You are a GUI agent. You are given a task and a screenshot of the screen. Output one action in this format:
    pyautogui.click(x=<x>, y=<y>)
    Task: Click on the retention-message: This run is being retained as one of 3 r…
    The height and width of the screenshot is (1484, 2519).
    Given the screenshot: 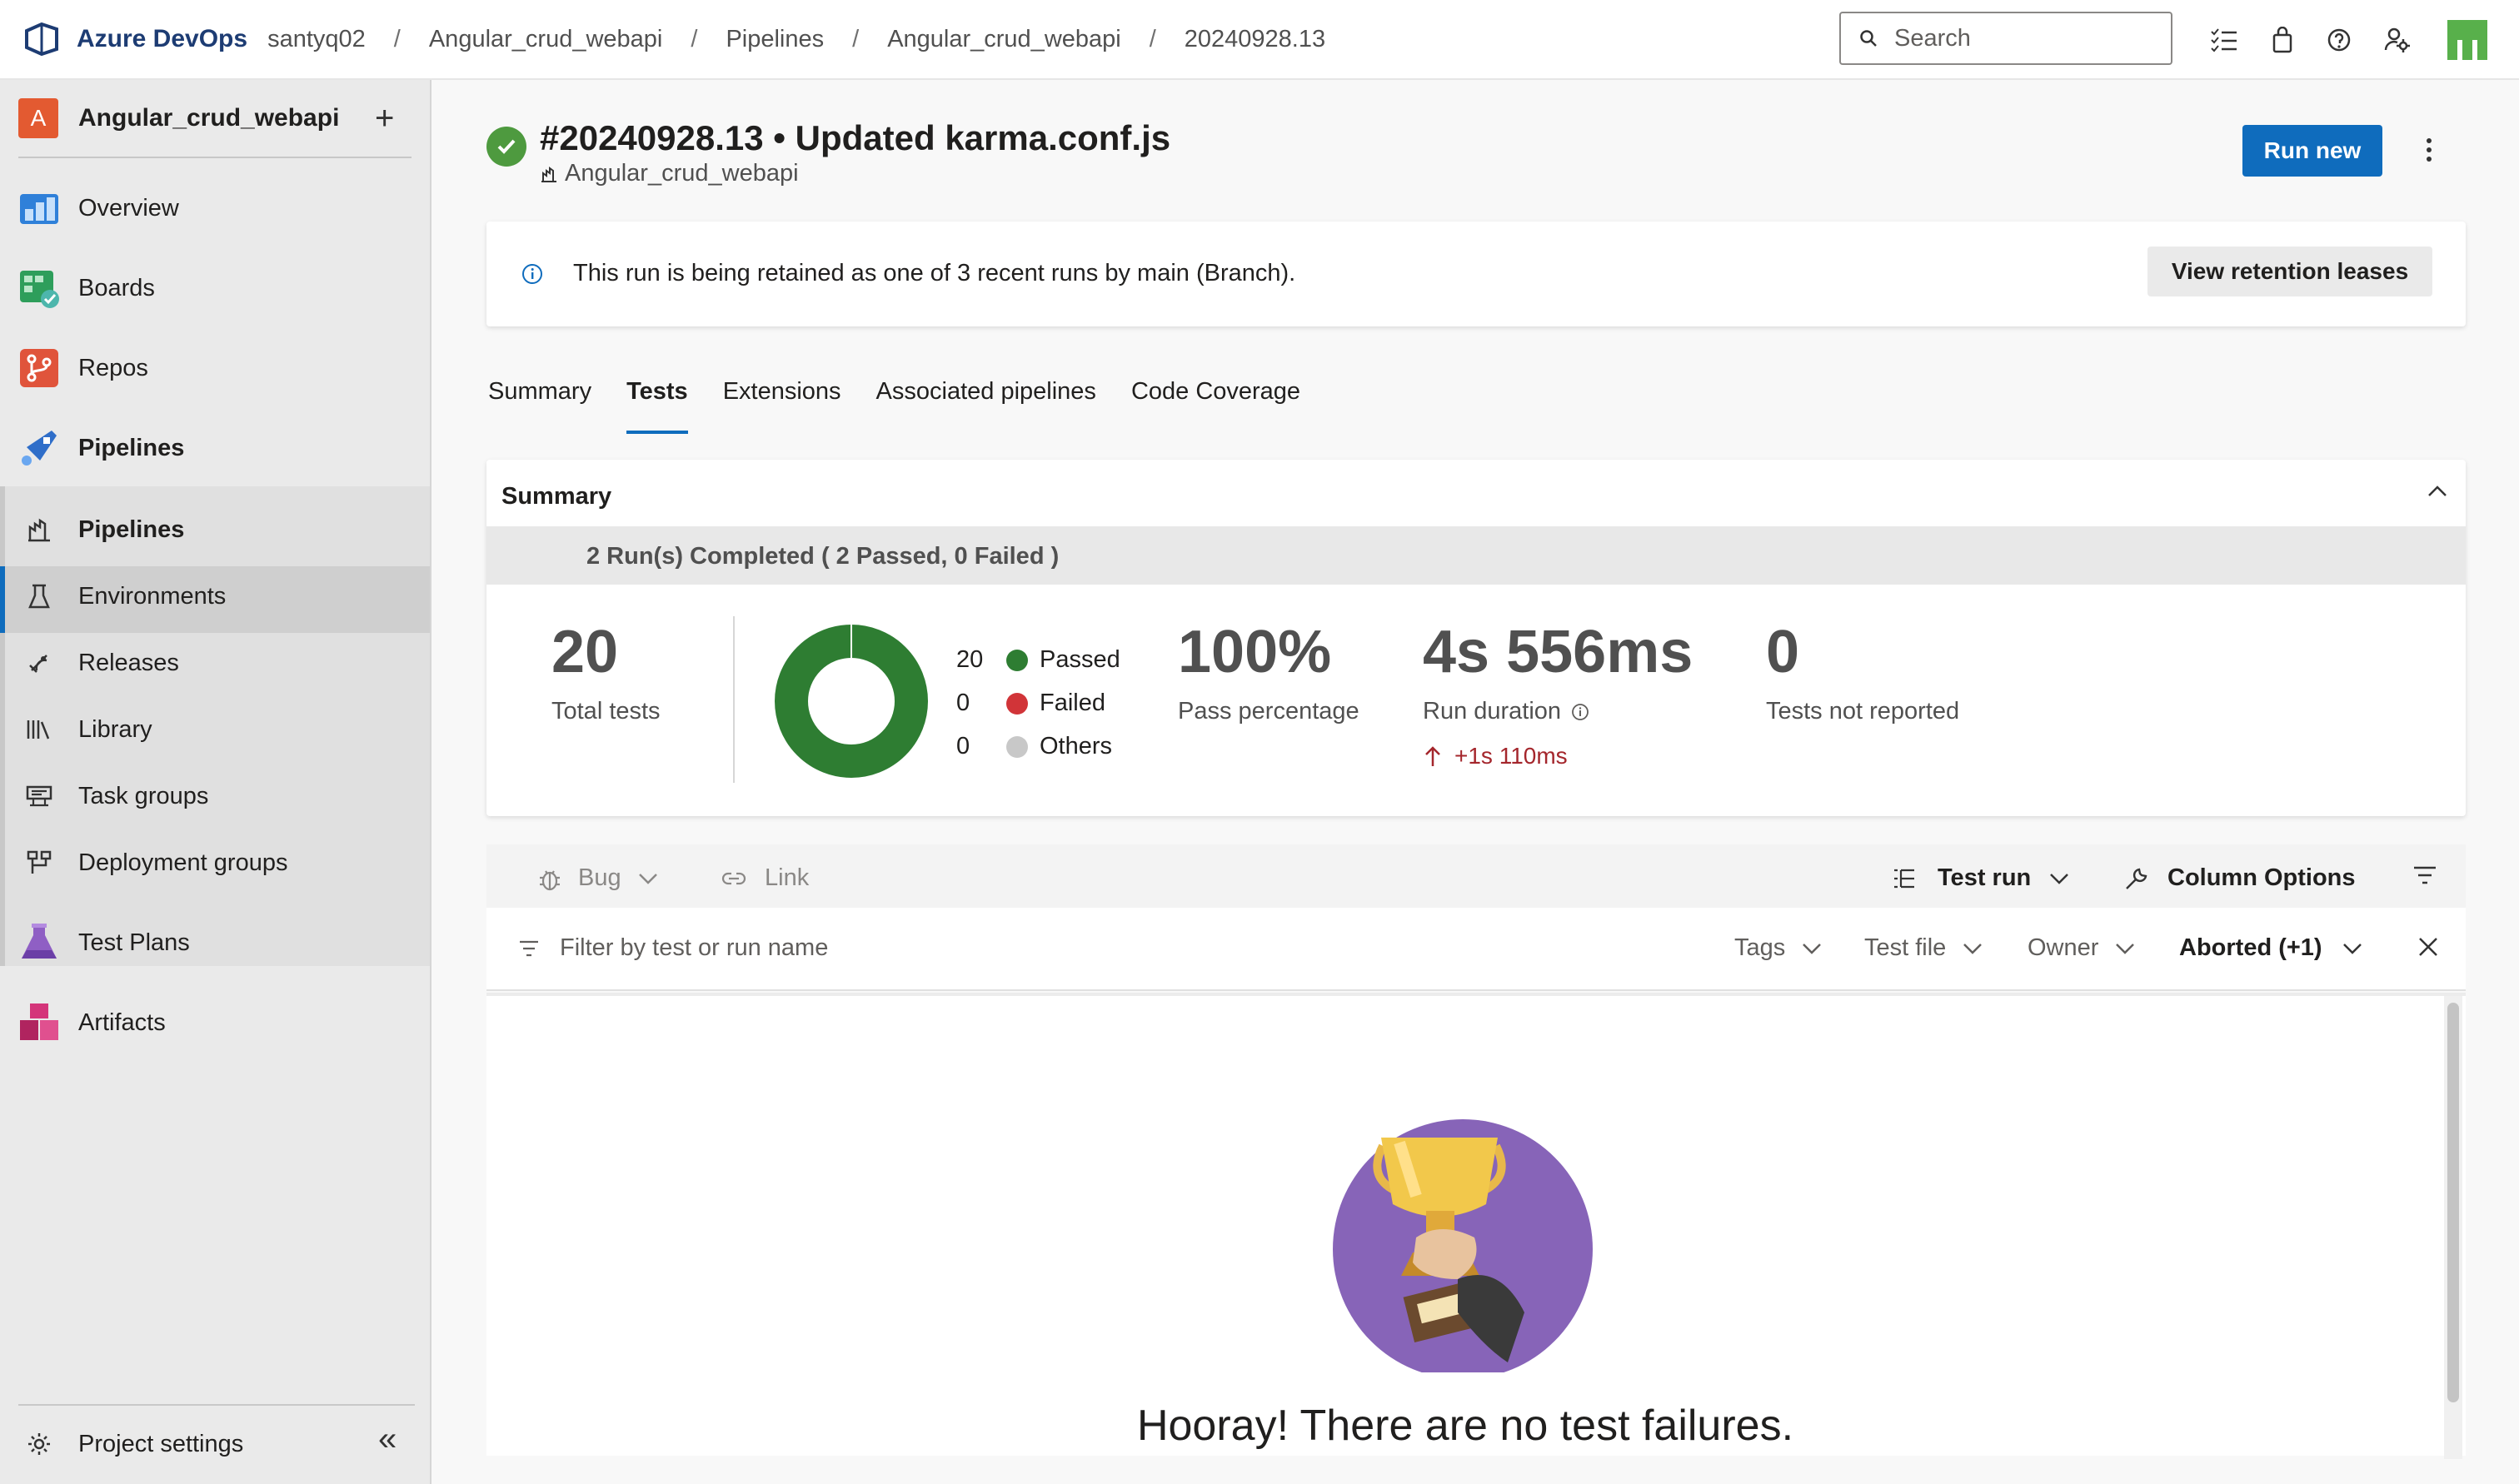 What is the action you would take?
    pyautogui.click(x=934, y=273)
    